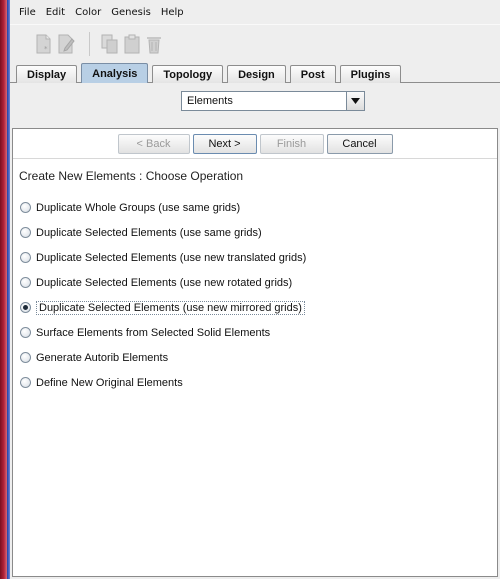 The height and width of the screenshot is (579, 500). I want to click on category-select: Elements, so click(273, 101).